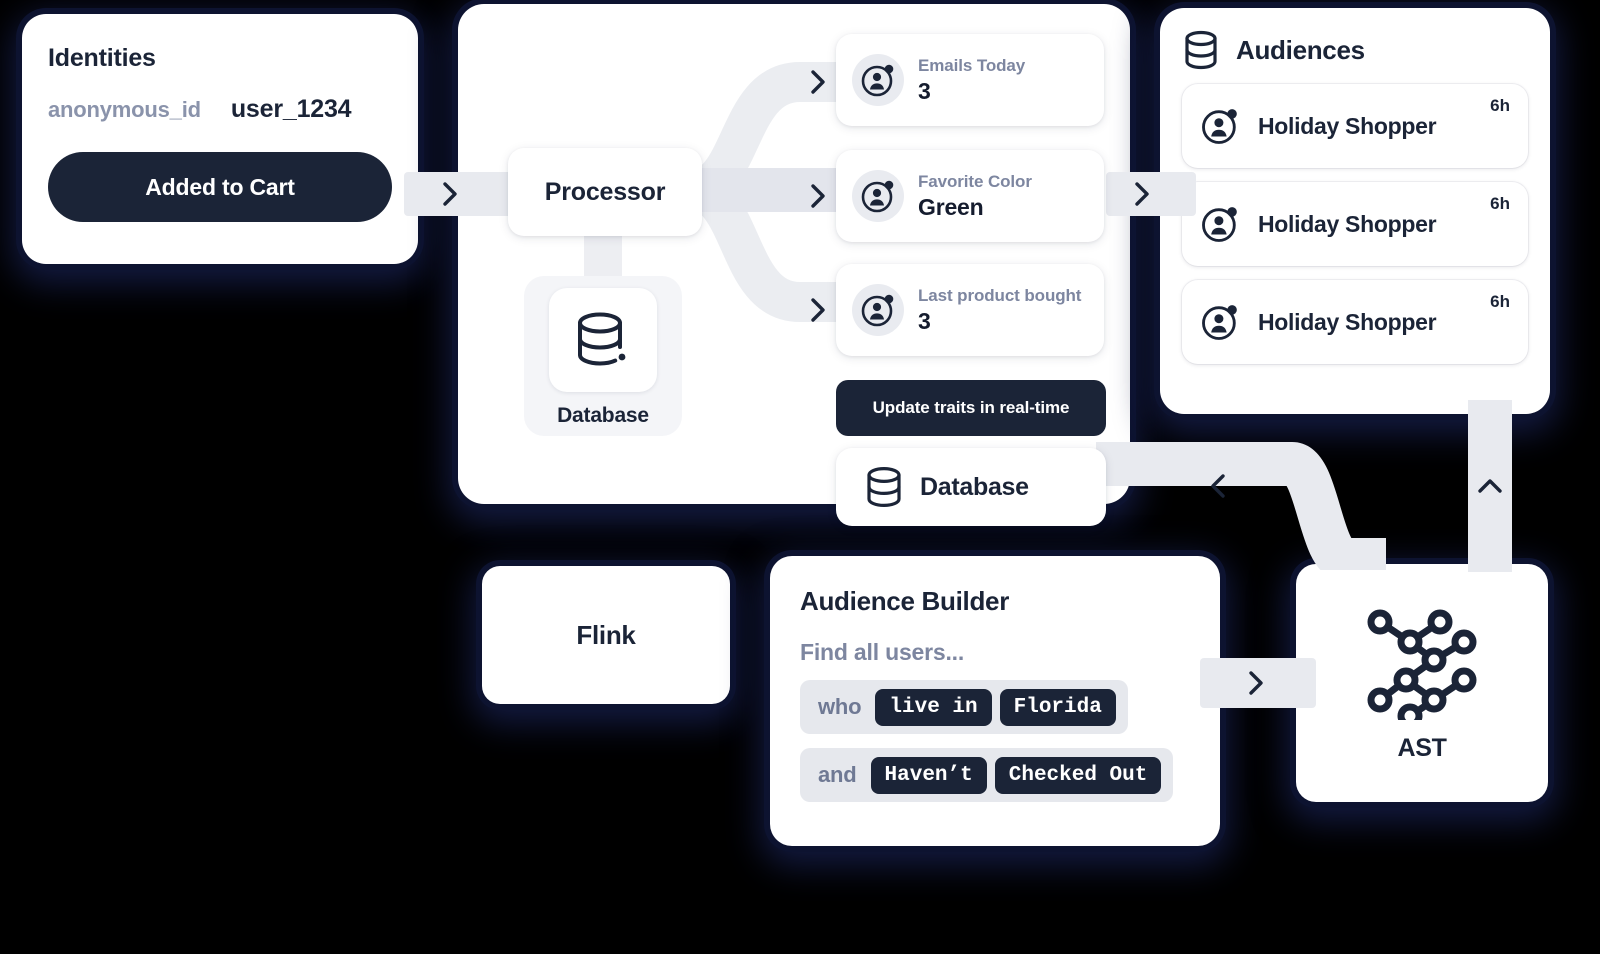  What do you see at coordinates (972, 65) in the screenshot?
I see `trait-label: Emails Today` at bounding box center [972, 65].